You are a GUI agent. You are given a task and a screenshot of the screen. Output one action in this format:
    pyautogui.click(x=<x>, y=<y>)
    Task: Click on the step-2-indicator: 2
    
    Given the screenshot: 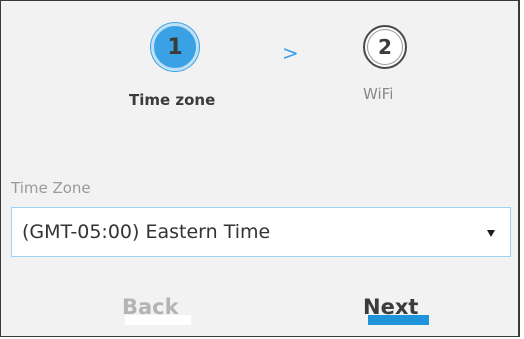 What is the action you would take?
    pyautogui.click(x=385, y=47)
    